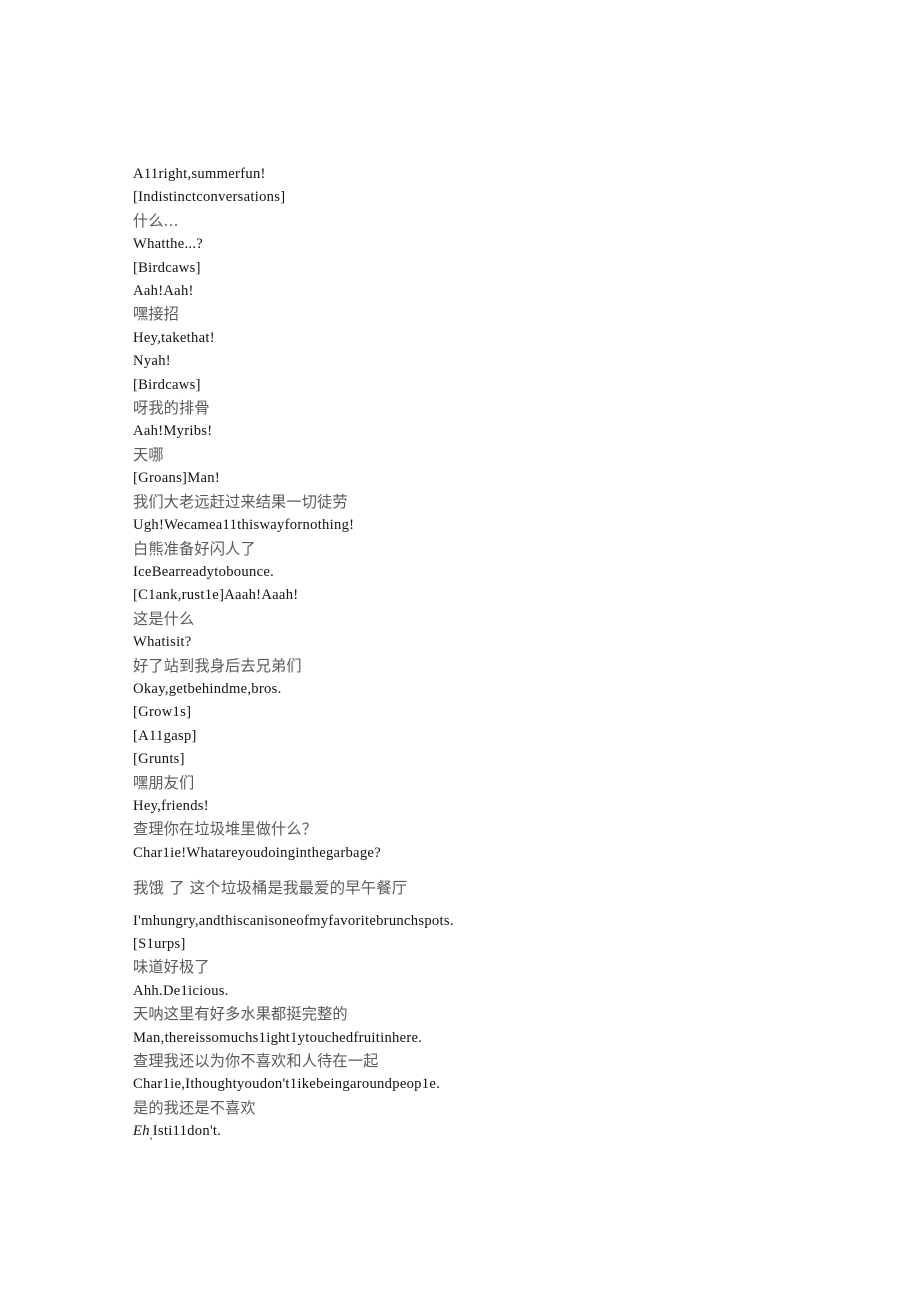 The image size is (920, 1301). What do you see at coordinates (156, 314) in the screenshot?
I see `line-text: 嘿接招` at bounding box center [156, 314].